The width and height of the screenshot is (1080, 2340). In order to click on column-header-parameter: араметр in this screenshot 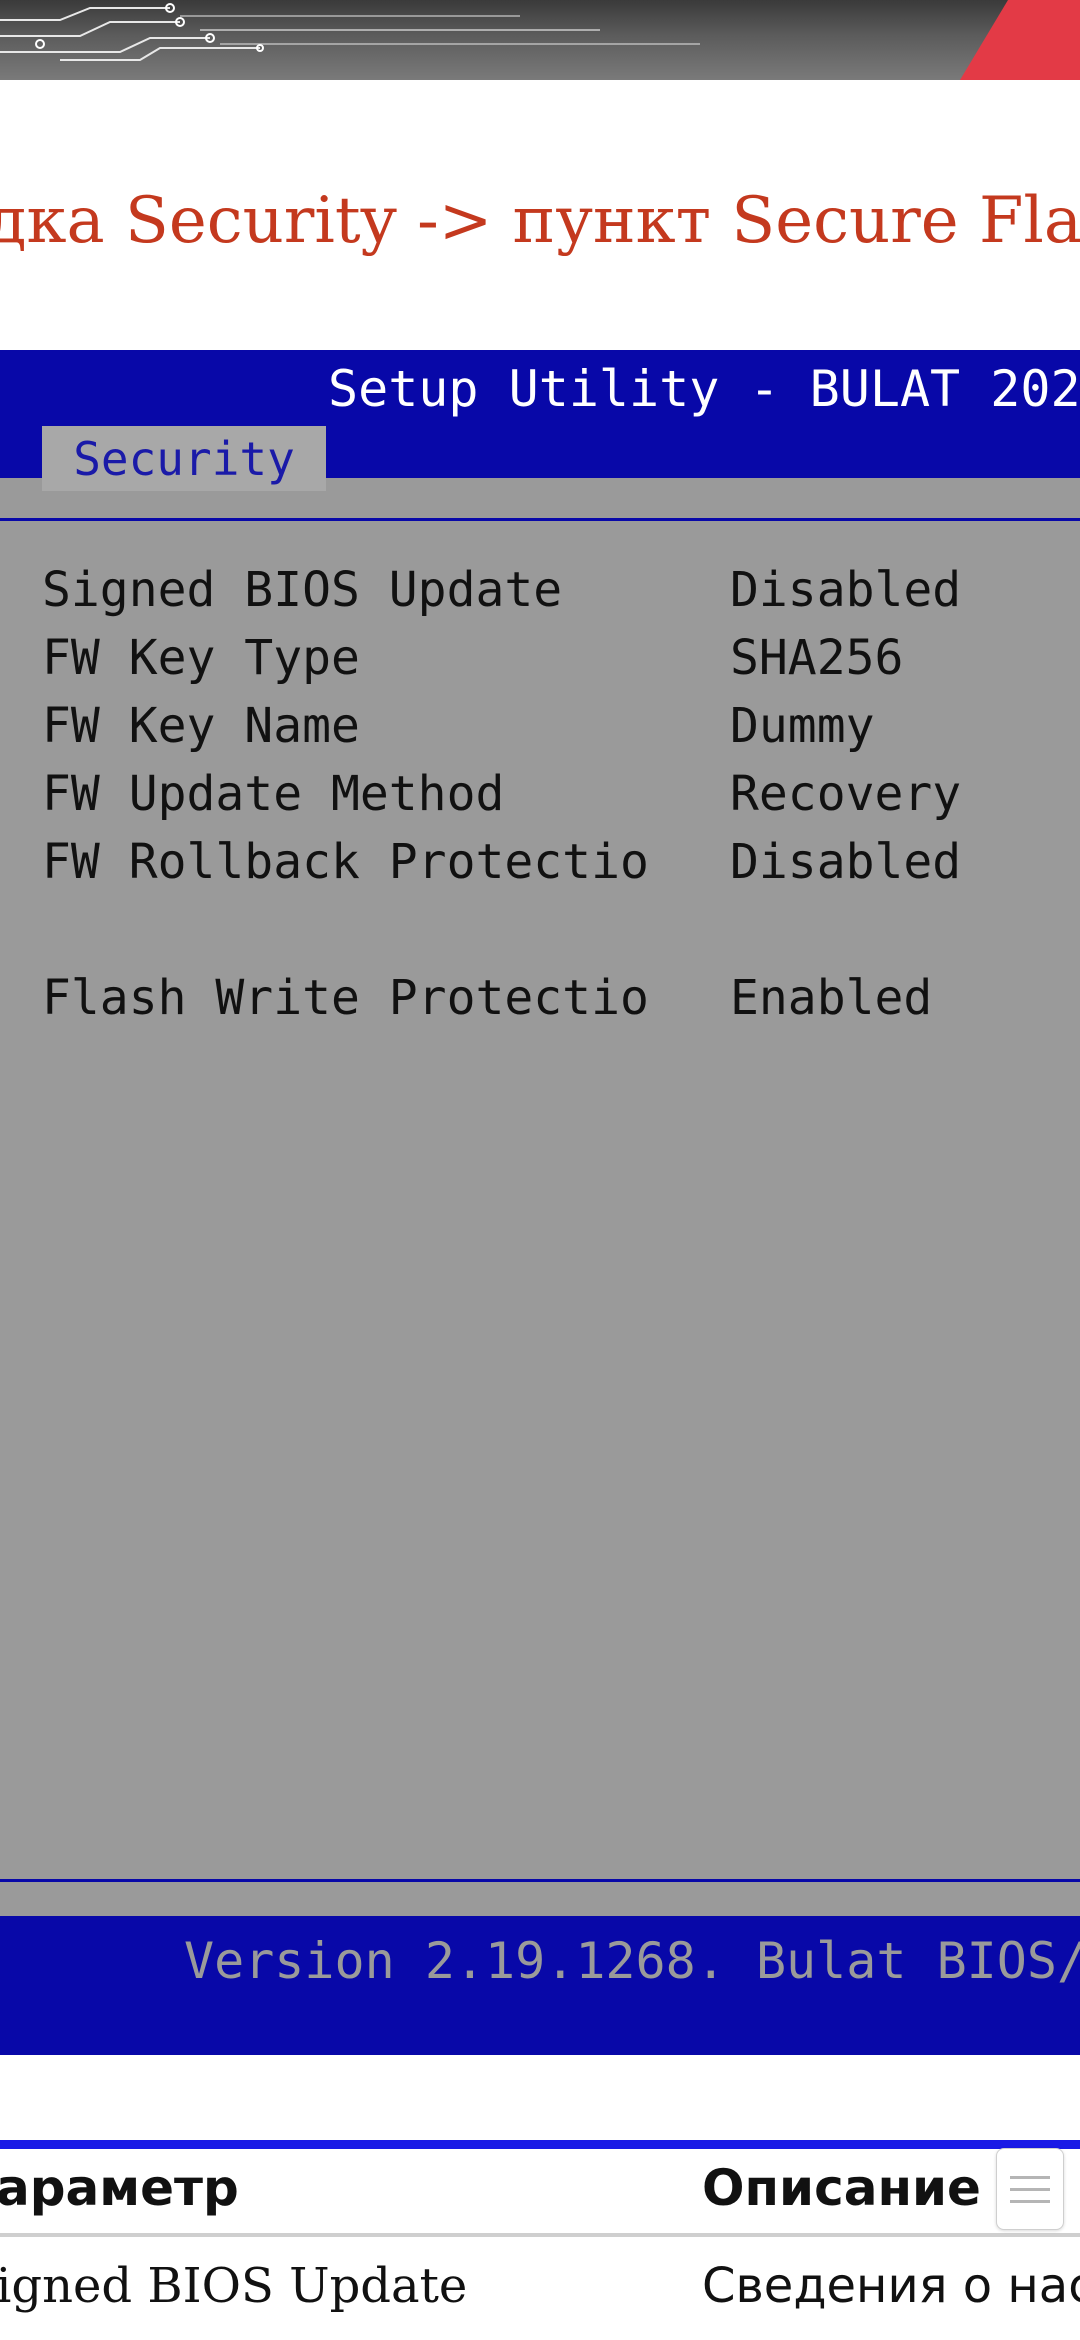, I will do `click(119, 2188)`.